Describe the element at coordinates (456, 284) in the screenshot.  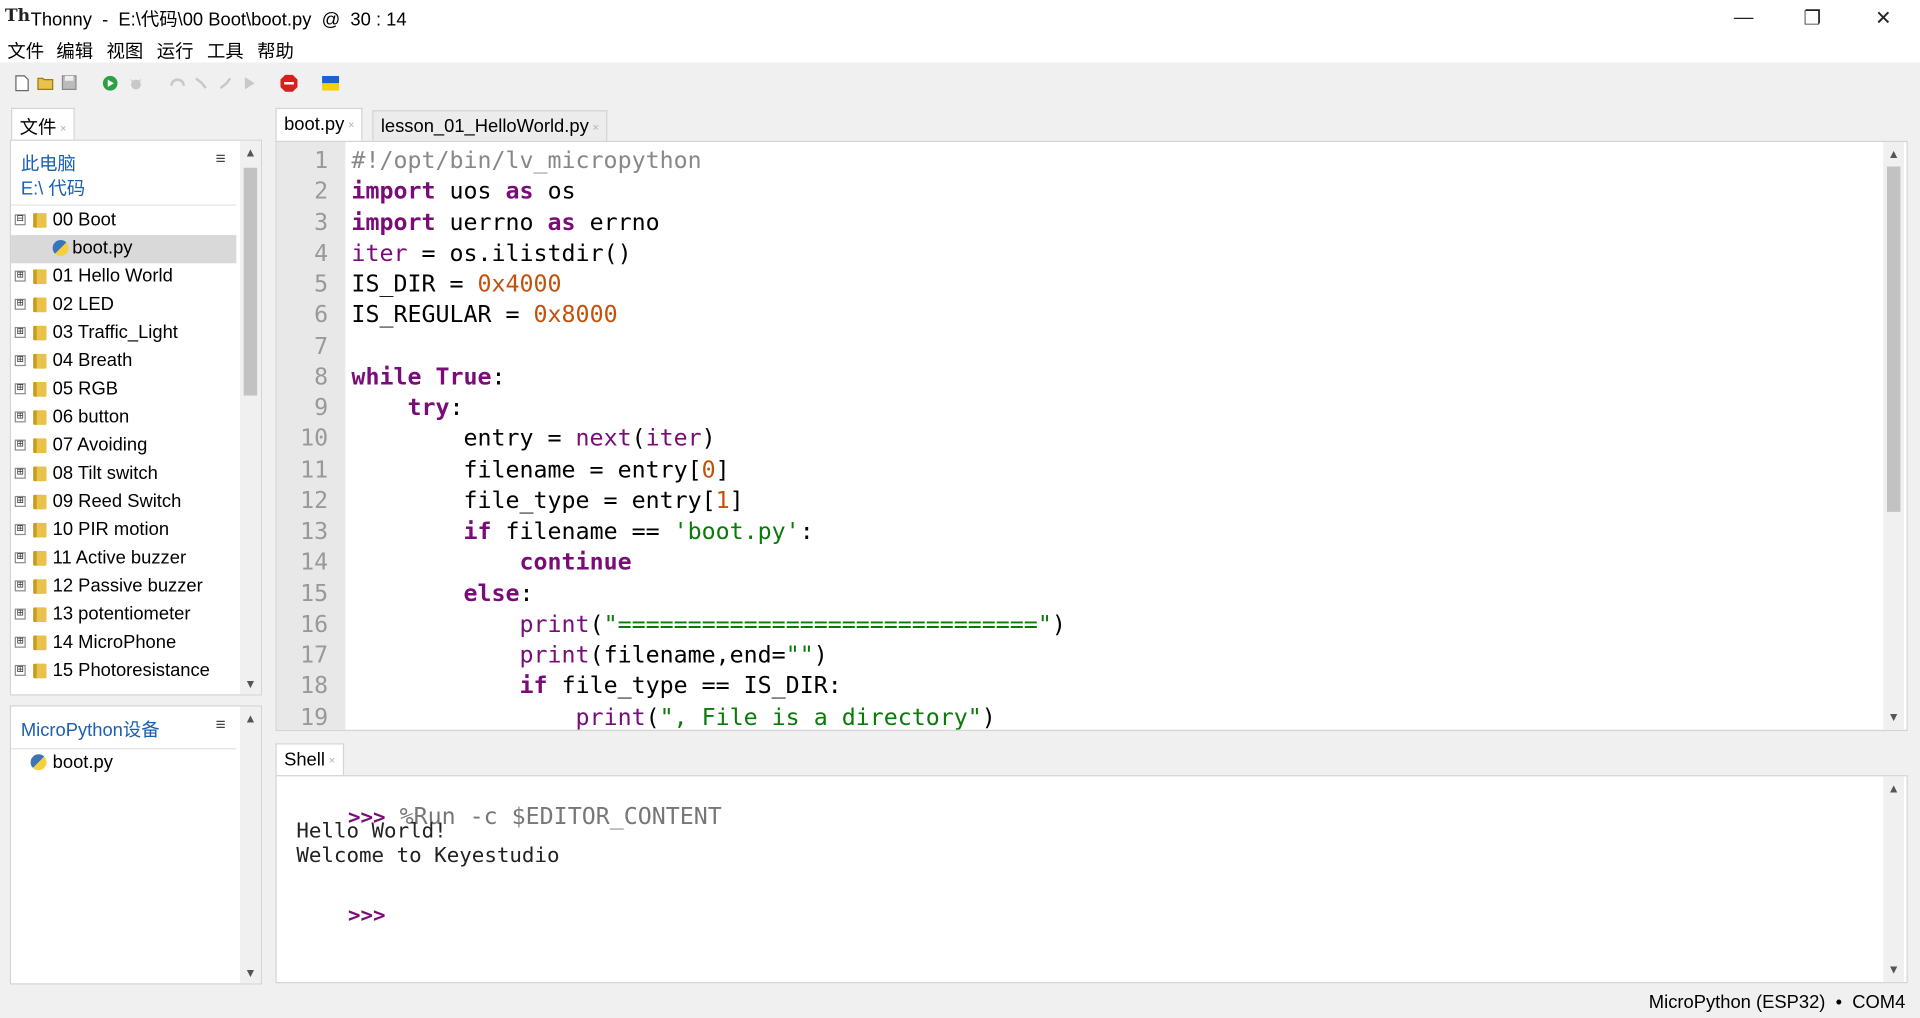
I see `code-line: IS_DIR = 0x4000` at that location.